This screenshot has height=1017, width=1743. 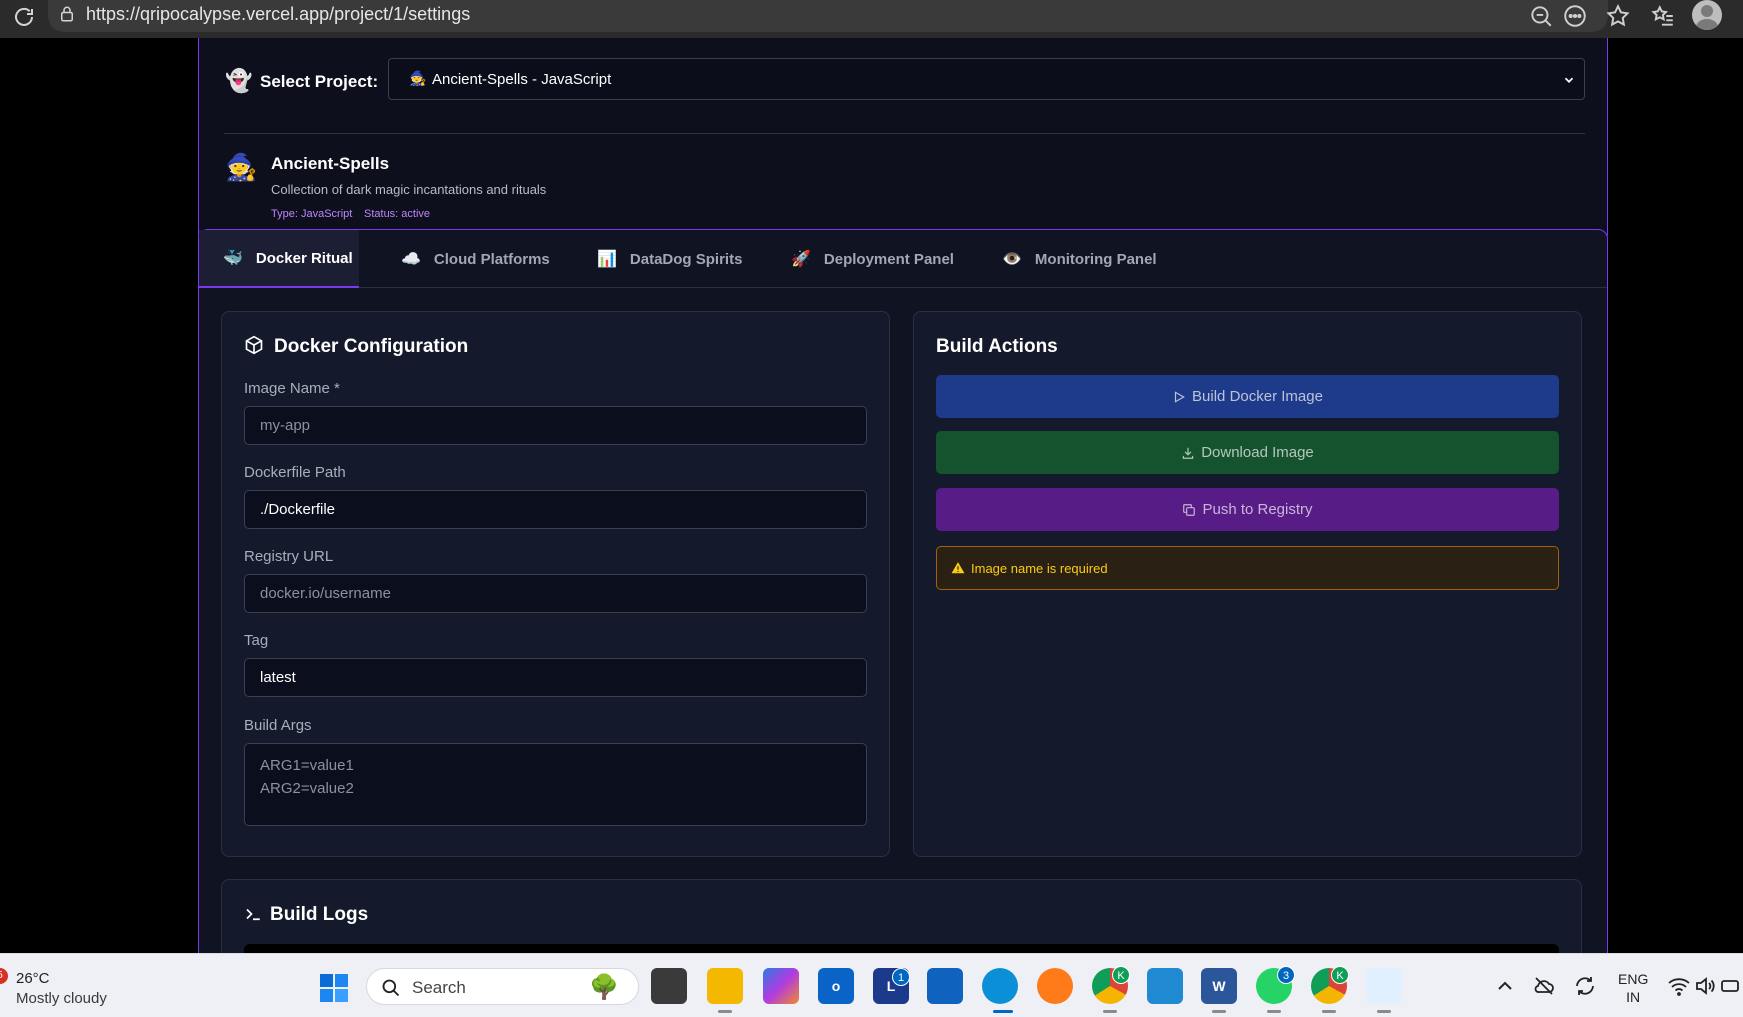 What do you see at coordinates (253, 914) in the screenshot?
I see `terminal-icon` at bounding box center [253, 914].